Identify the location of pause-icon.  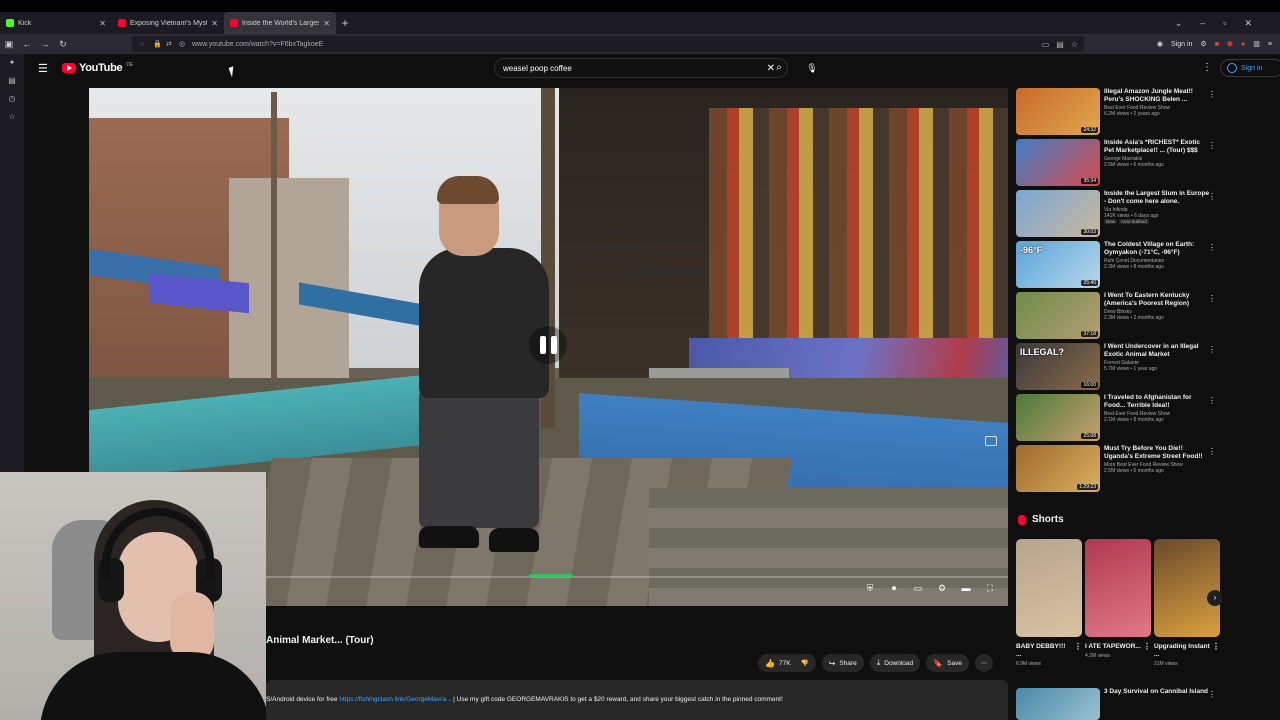
(548, 345).